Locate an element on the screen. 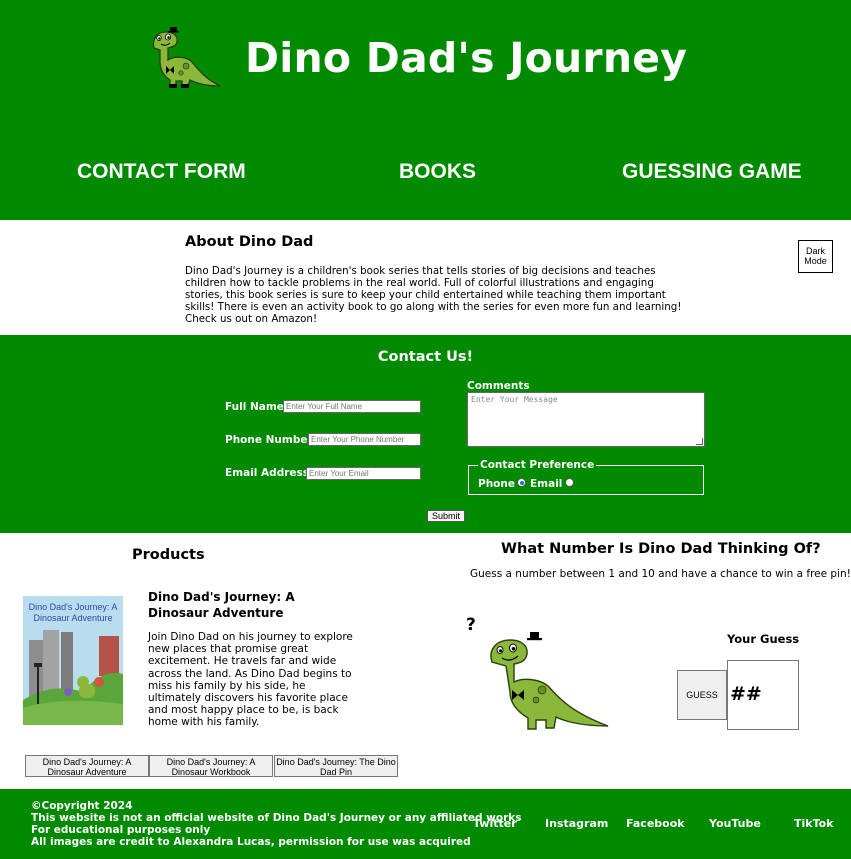 This screenshot has height=859, width=851. book-cover-image: Dino Dad's Journey: A Dinosaur Adventure is located at coordinates (73, 660).